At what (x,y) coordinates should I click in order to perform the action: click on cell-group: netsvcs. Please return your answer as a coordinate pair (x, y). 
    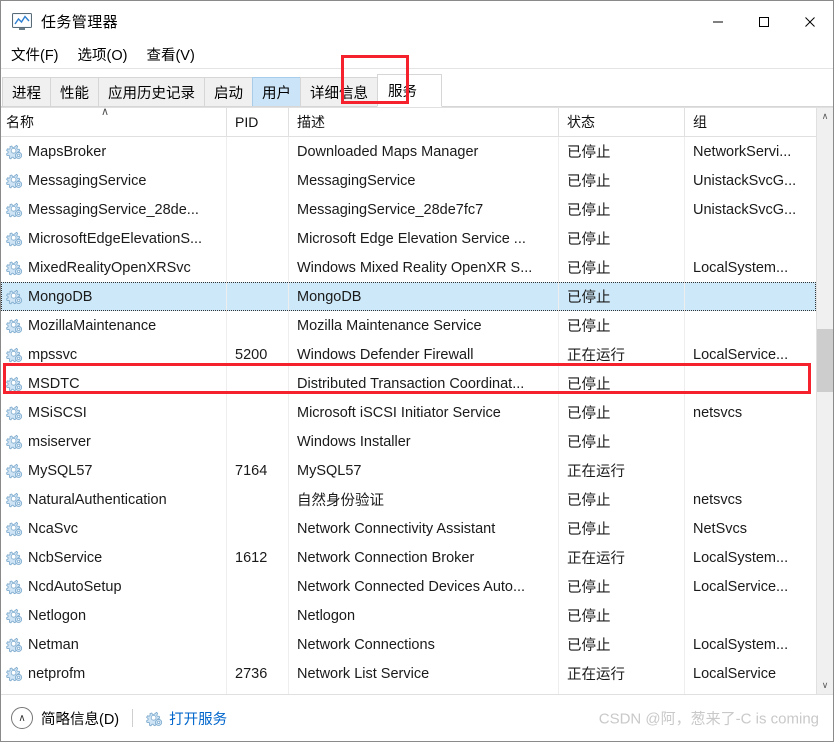
    Looking at the image, I should click on (746, 499).